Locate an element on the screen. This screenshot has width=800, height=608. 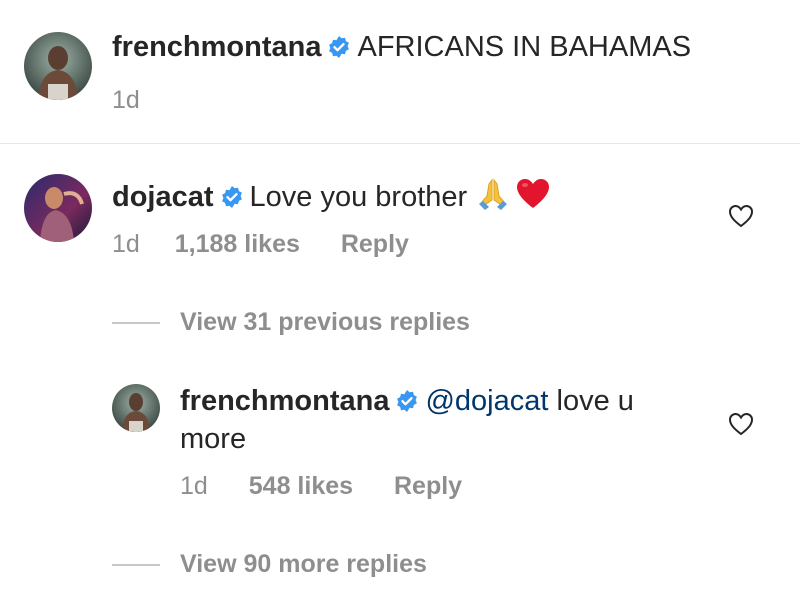
comment-reply-button: Reply is located at coordinates (375, 244).